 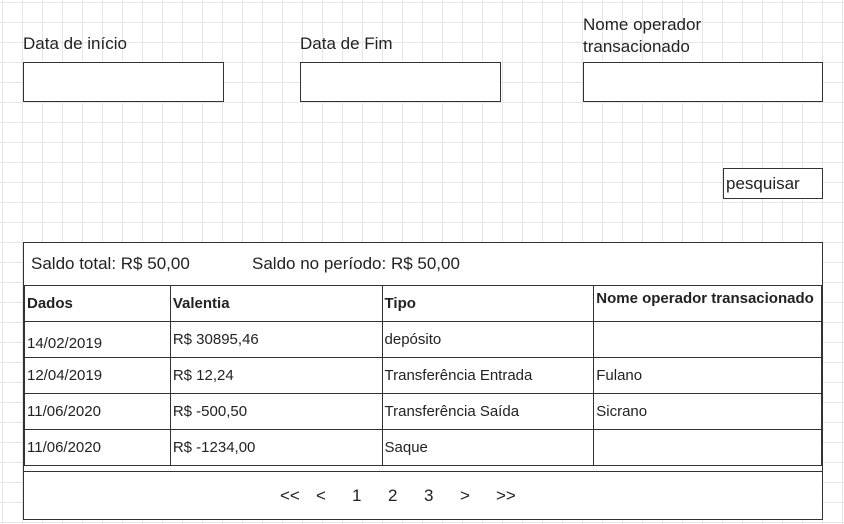 I want to click on cell-date: 14/02/2019, so click(x=97, y=339).